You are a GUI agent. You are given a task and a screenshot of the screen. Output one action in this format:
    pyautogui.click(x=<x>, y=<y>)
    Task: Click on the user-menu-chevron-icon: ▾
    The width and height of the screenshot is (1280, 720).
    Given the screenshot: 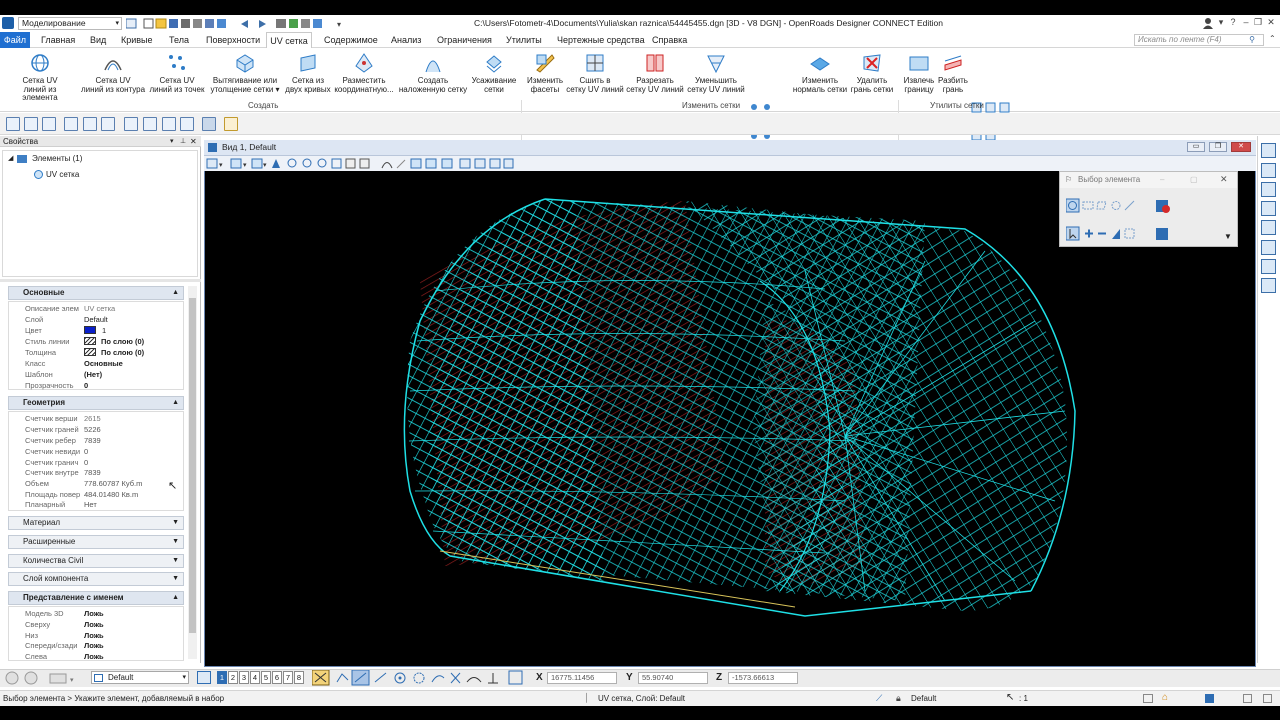 What is the action you would take?
    pyautogui.click(x=1221, y=22)
    